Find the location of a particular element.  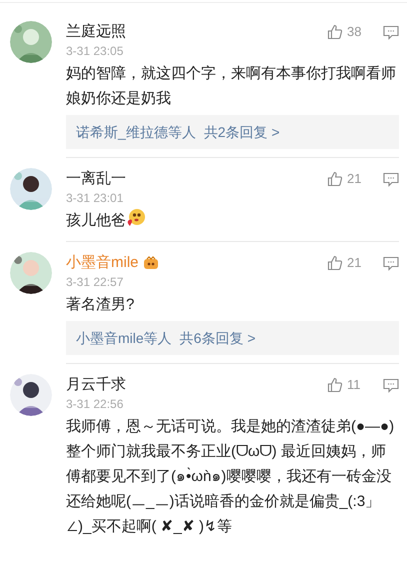

comment-time: 3-31 22:56 is located at coordinates (95, 404).